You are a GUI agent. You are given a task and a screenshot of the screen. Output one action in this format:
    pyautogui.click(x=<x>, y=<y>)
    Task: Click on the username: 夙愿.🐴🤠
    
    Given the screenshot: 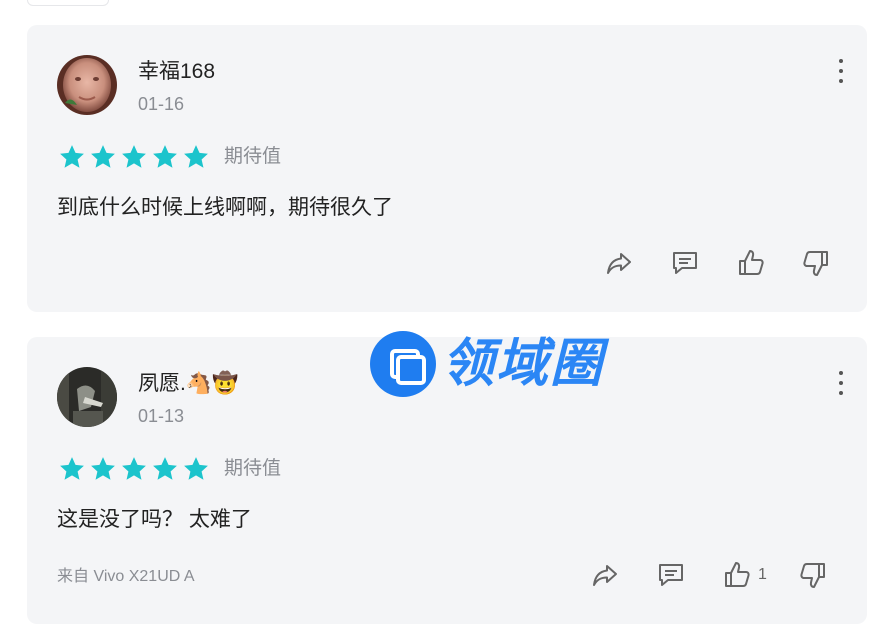 What is the action you would take?
    pyautogui.click(x=188, y=384)
    